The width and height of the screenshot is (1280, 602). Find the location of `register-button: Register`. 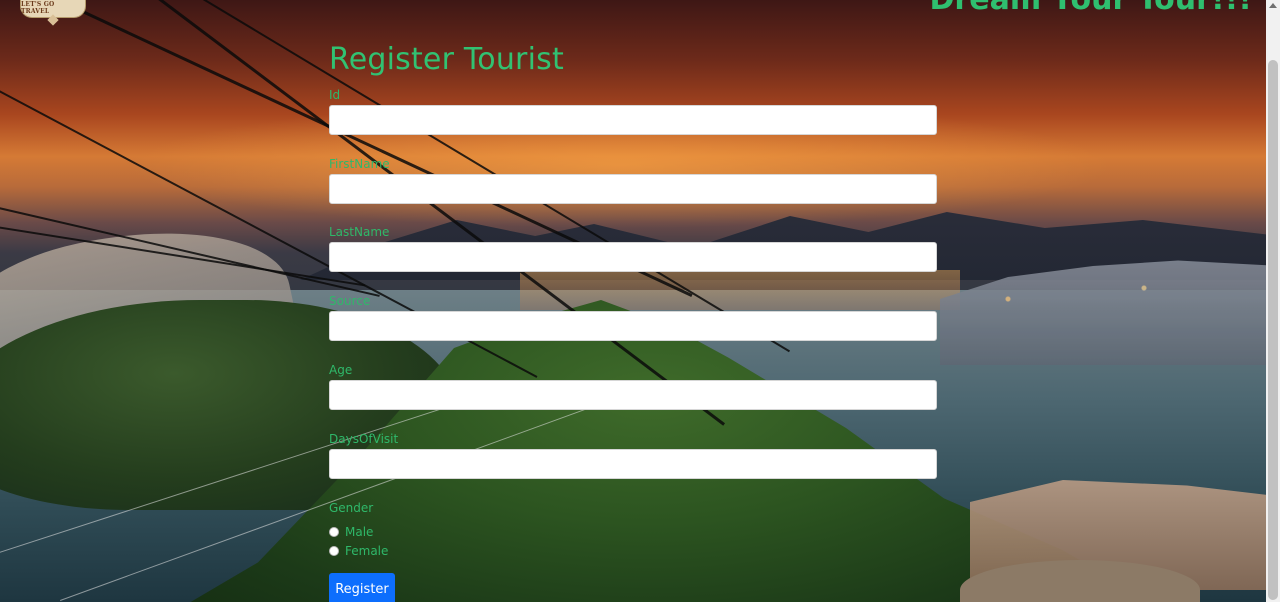

register-button: Register is located at coordinates (362, 587).